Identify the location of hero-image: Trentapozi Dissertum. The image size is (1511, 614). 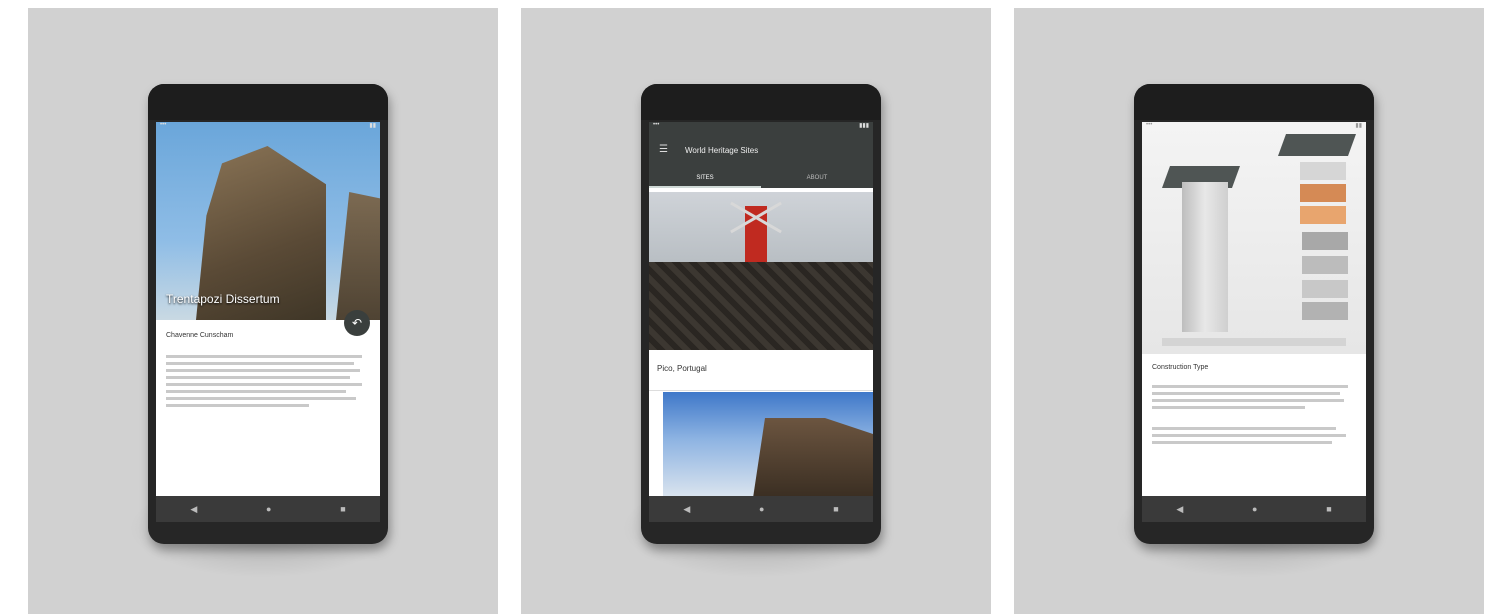
(268, 221).